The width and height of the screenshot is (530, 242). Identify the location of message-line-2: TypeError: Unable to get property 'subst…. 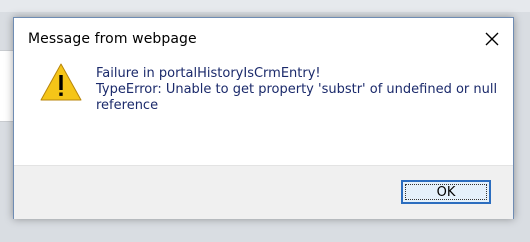
(297, 97).